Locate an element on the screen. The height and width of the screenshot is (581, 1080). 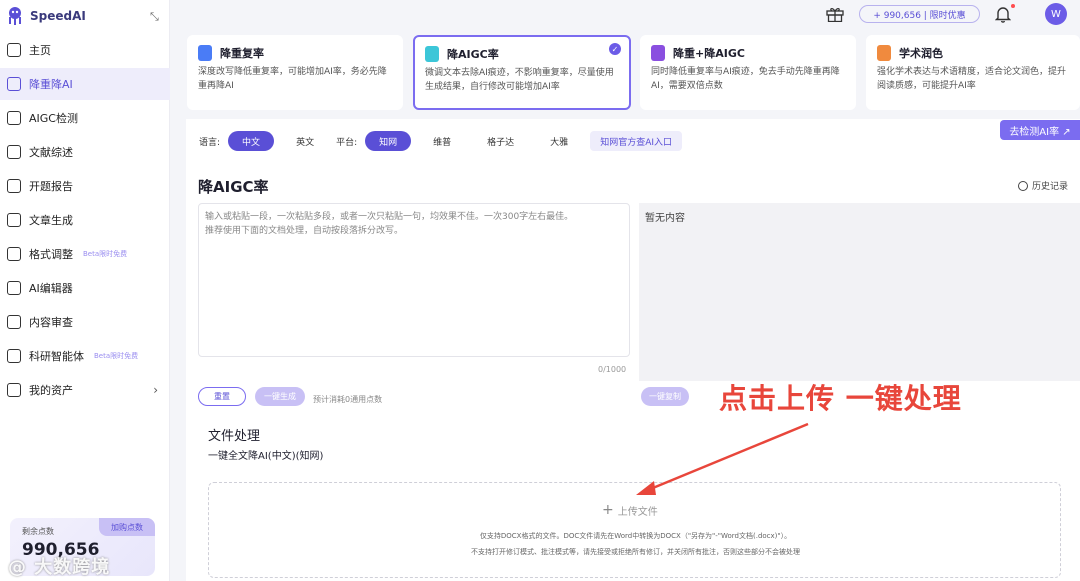
file-section-subtitle: 一键全文降AI(中文)(知网) is located at coordinates (266, 456).